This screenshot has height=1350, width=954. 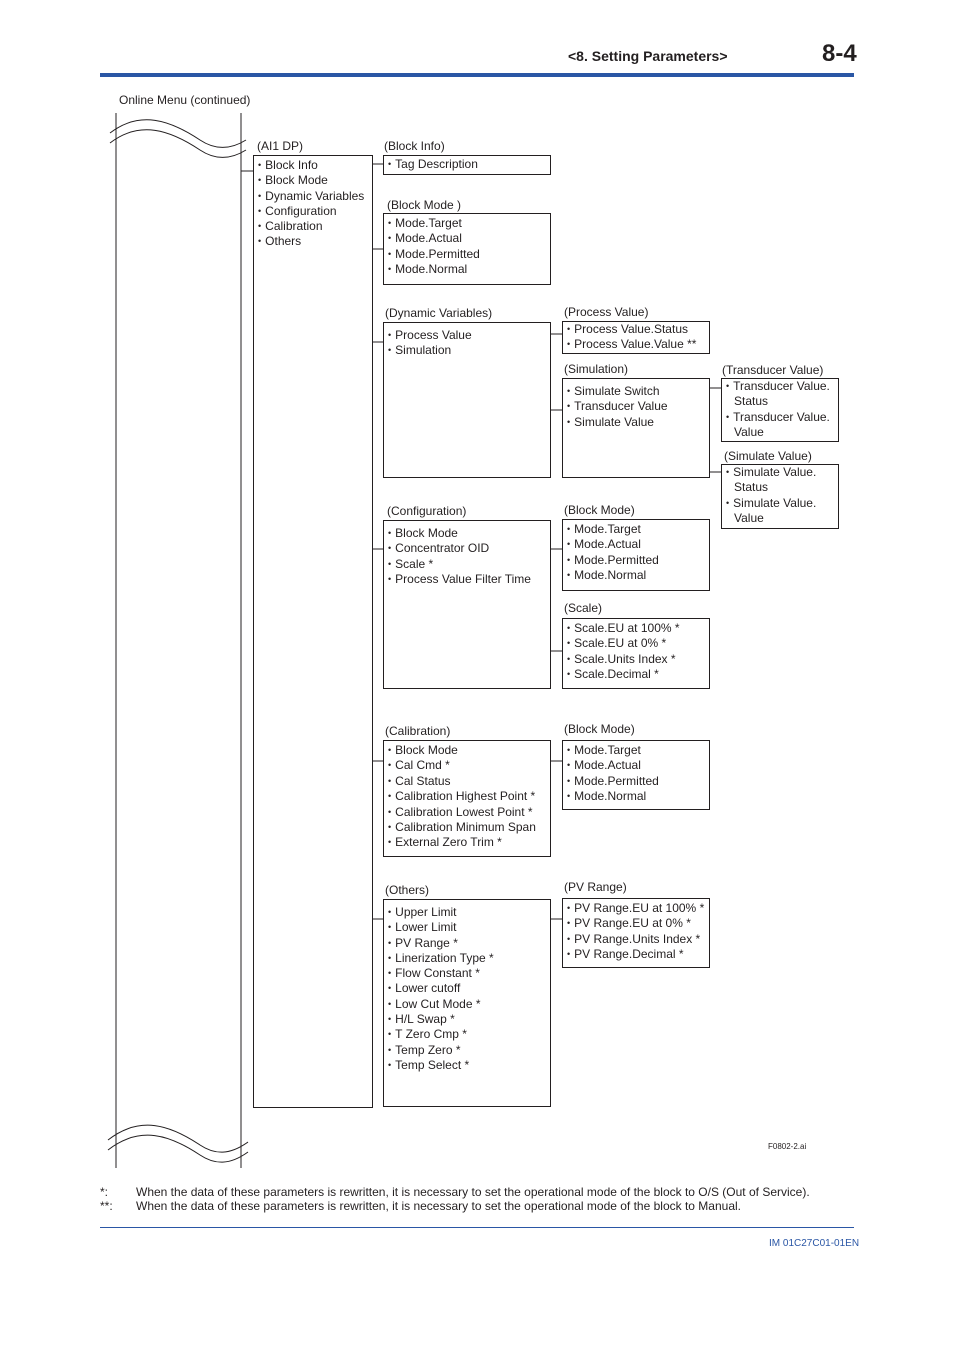 What do you see at coordinates (636, 908) in the screenshot?
I see `menu-item: PV Range.EU at 100% *` at bounding box center [636, 908].